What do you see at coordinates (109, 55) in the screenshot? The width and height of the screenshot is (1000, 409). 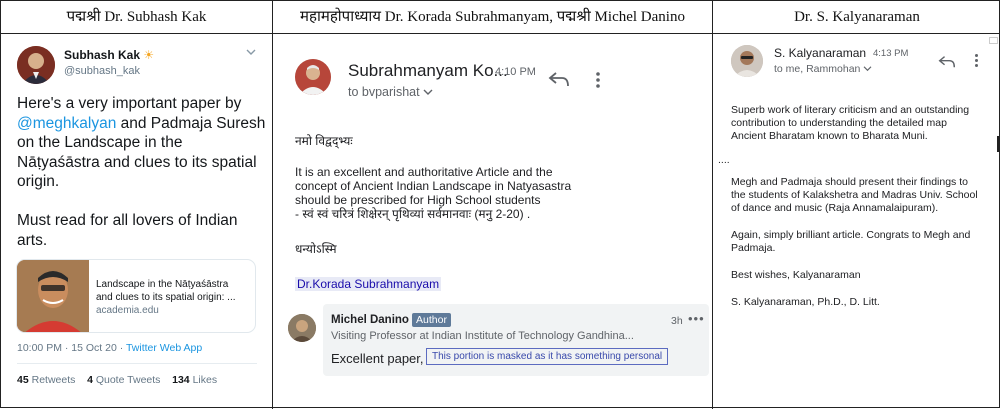 I see `tweet-author-name: Subhash Kak ☀` at bounding box center [109, 55].